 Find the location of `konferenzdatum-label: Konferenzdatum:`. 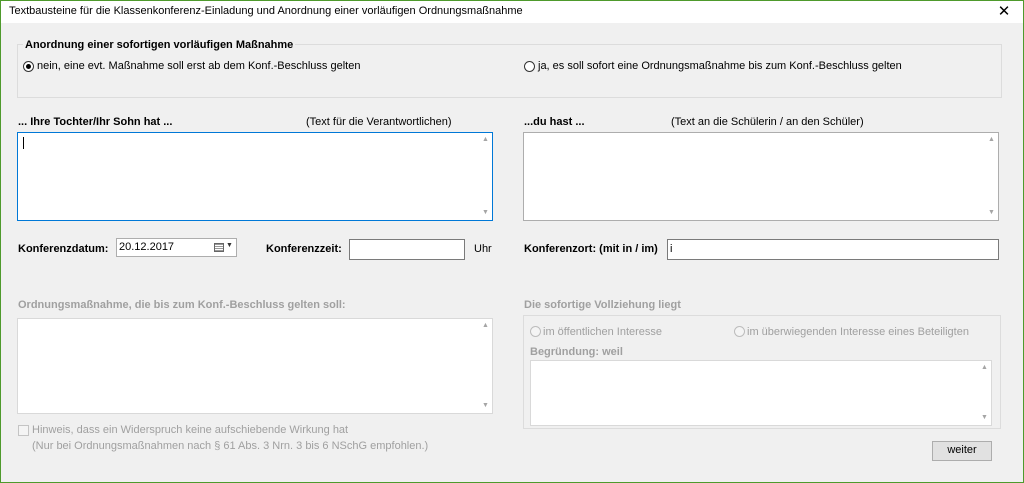

konferenzdatum-label: Konferenzdatum: is located at coordinates (63, 249).